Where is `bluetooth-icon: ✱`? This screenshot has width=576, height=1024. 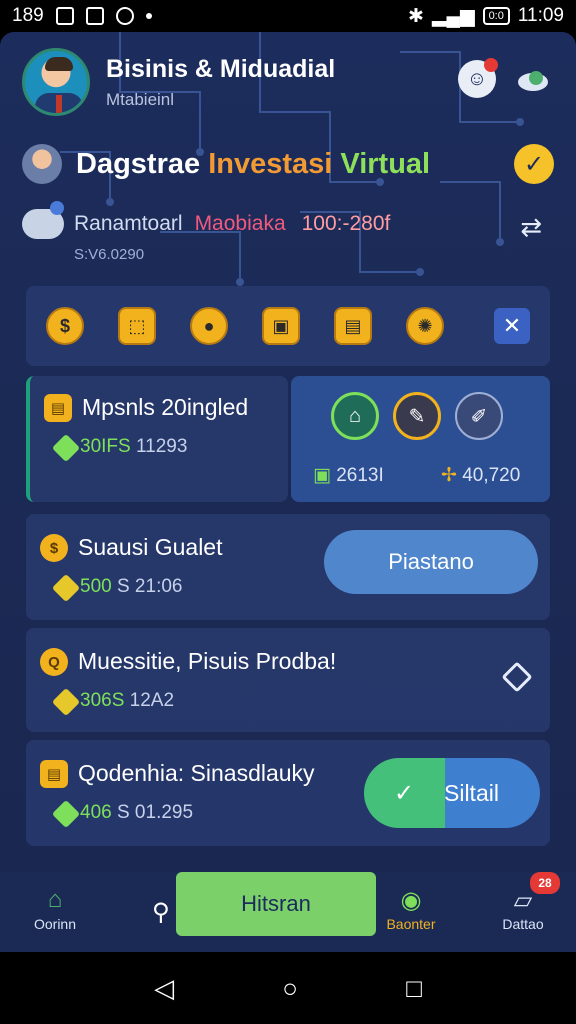 bluetooth-icon: ✱ is located at coordinates (415, 16).